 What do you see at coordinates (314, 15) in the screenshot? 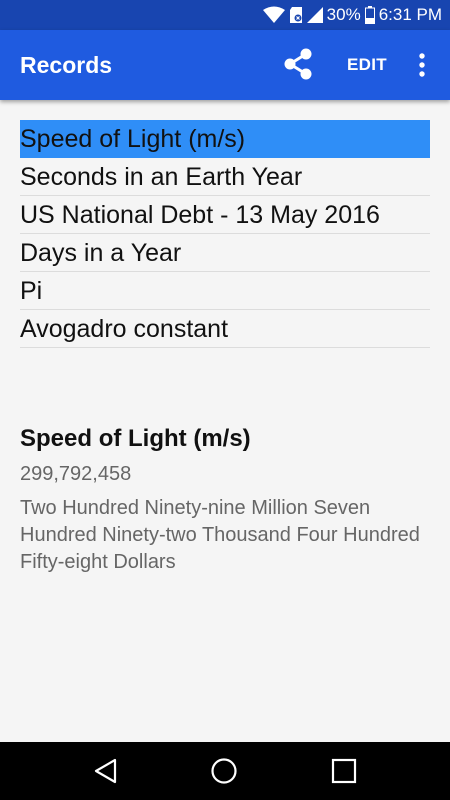
I see `signal-icon` at bounding box center [314, 15].